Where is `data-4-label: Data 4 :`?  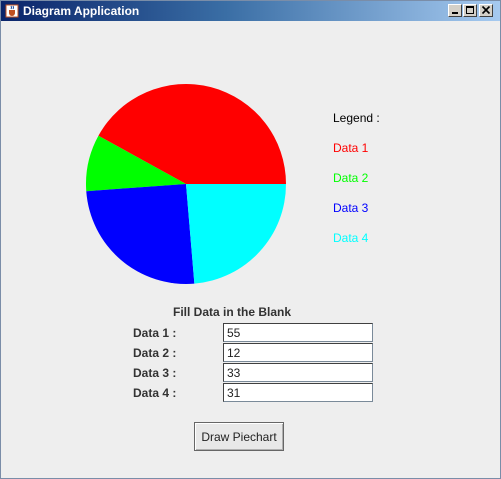 data-4-label: Data 4 : is located at coordinates (155, 393).